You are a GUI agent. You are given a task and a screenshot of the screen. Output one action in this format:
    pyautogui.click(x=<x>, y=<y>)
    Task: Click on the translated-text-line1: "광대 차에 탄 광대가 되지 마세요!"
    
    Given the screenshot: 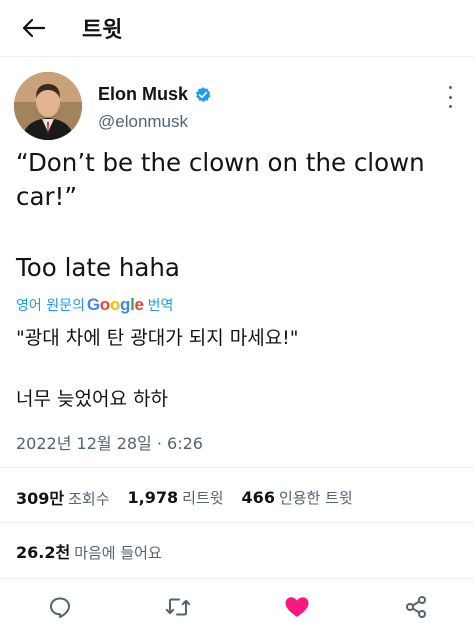 What is the action you would take?
    pyautogui.click(x=157, y=338)
    